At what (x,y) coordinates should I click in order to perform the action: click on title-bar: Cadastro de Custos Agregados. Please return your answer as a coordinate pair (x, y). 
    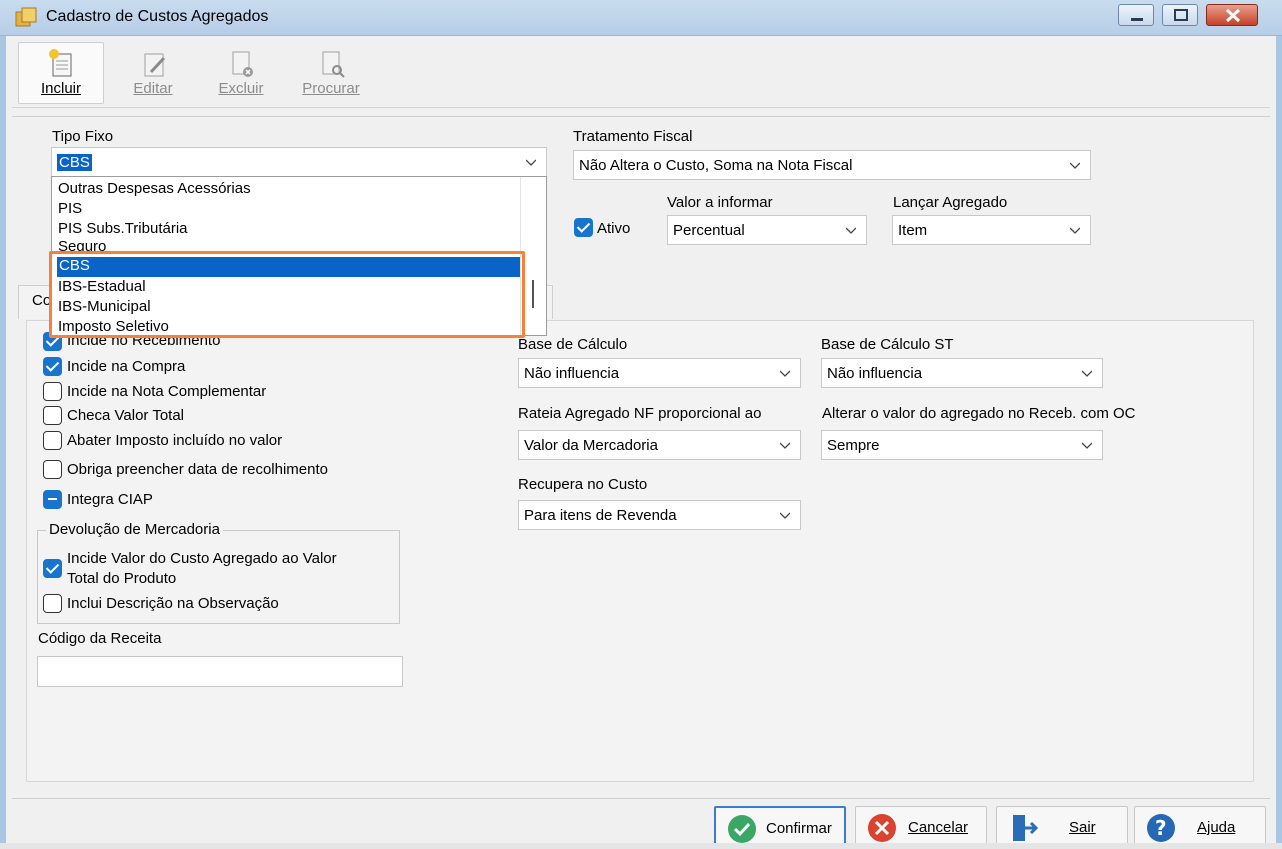
    Looking at the image, I should click on (641, 18).